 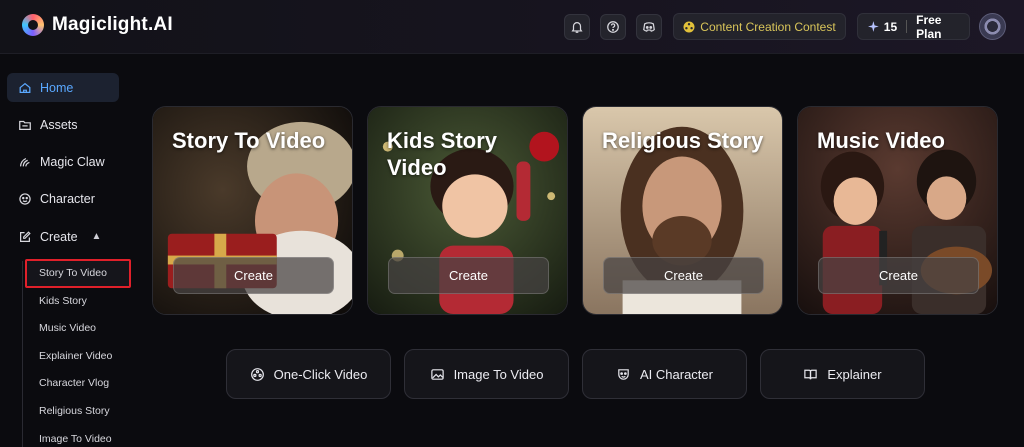 What do you see at coordinates (67, 328) in the screenshot?
I see `submenu-item-music-video: Music Video` at bounding box center [67, 328].